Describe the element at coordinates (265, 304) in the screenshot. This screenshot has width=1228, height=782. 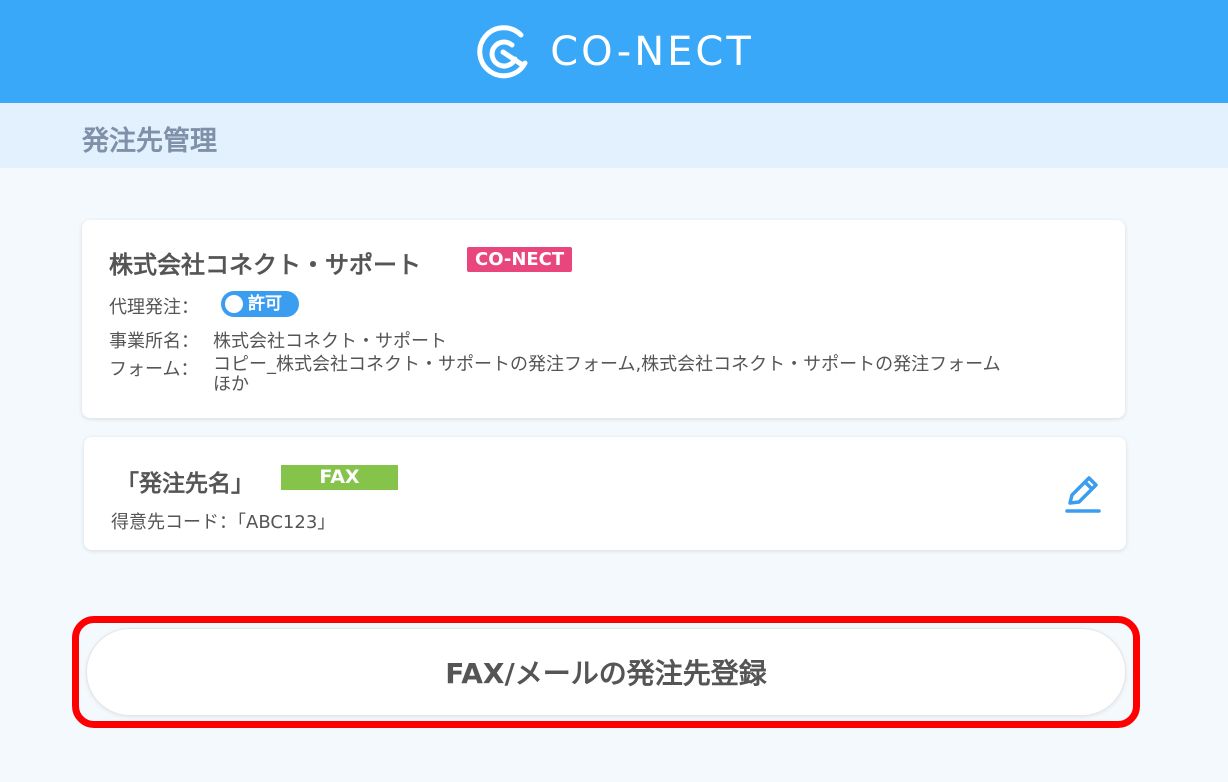
I see `toggle-label: 許可` at that location.